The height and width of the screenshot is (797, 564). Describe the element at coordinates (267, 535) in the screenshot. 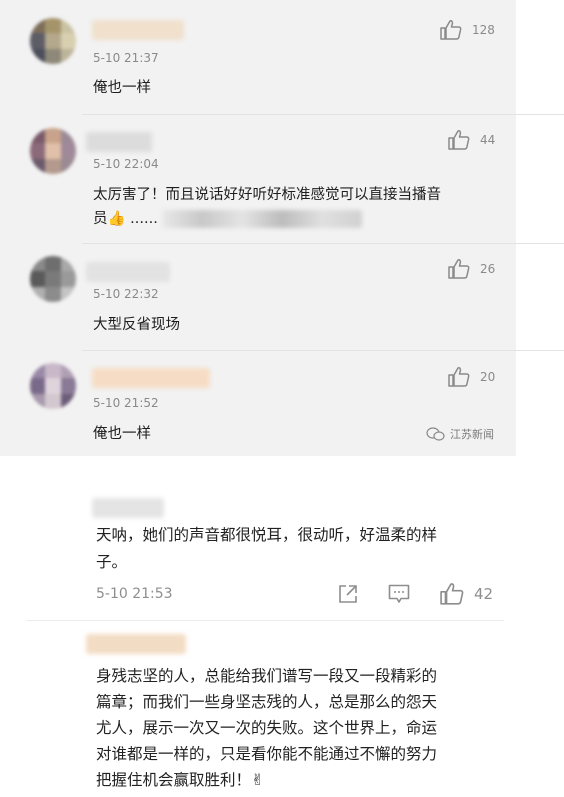

I see `comment-text-line1: 天呐，她们的声音都很悦耳，很动听，好温柔的样` at that location.